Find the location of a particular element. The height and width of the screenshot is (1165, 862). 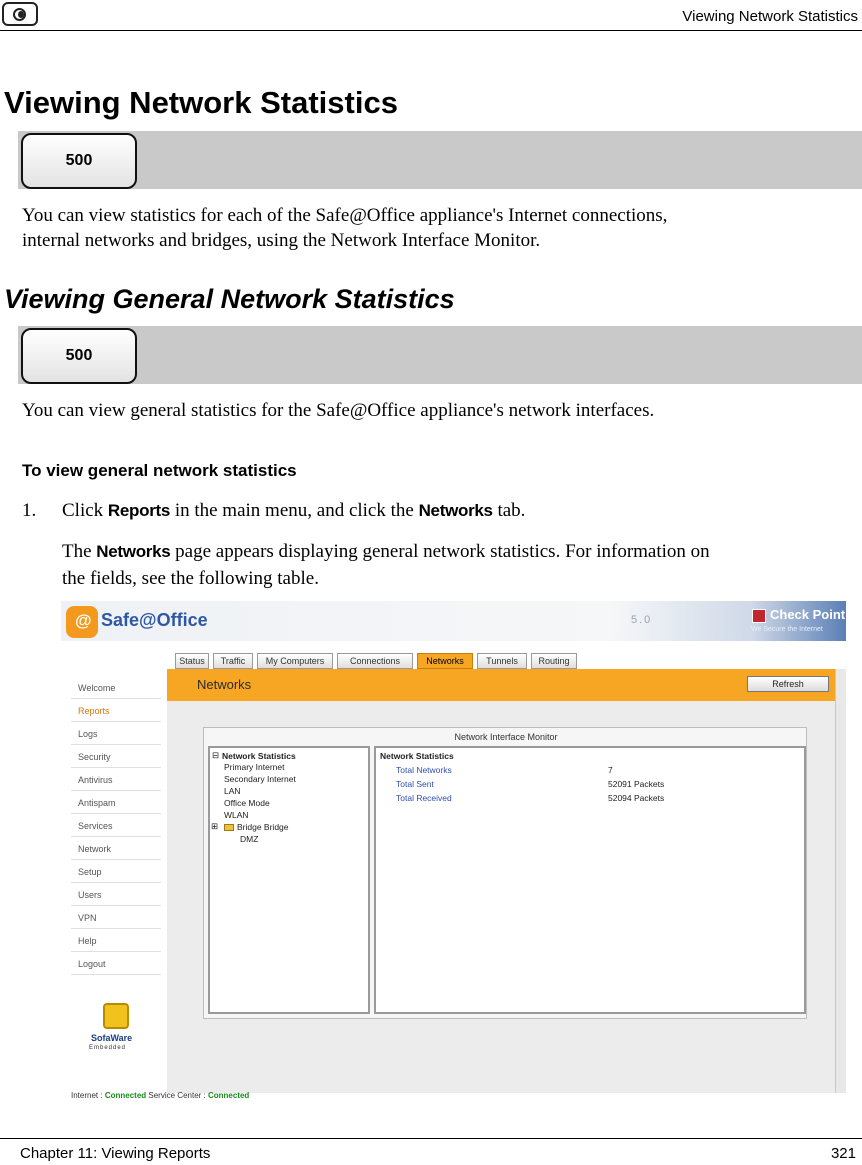

tree-item-bridge: Bridge Bridge is located at coordinates (263, 827).